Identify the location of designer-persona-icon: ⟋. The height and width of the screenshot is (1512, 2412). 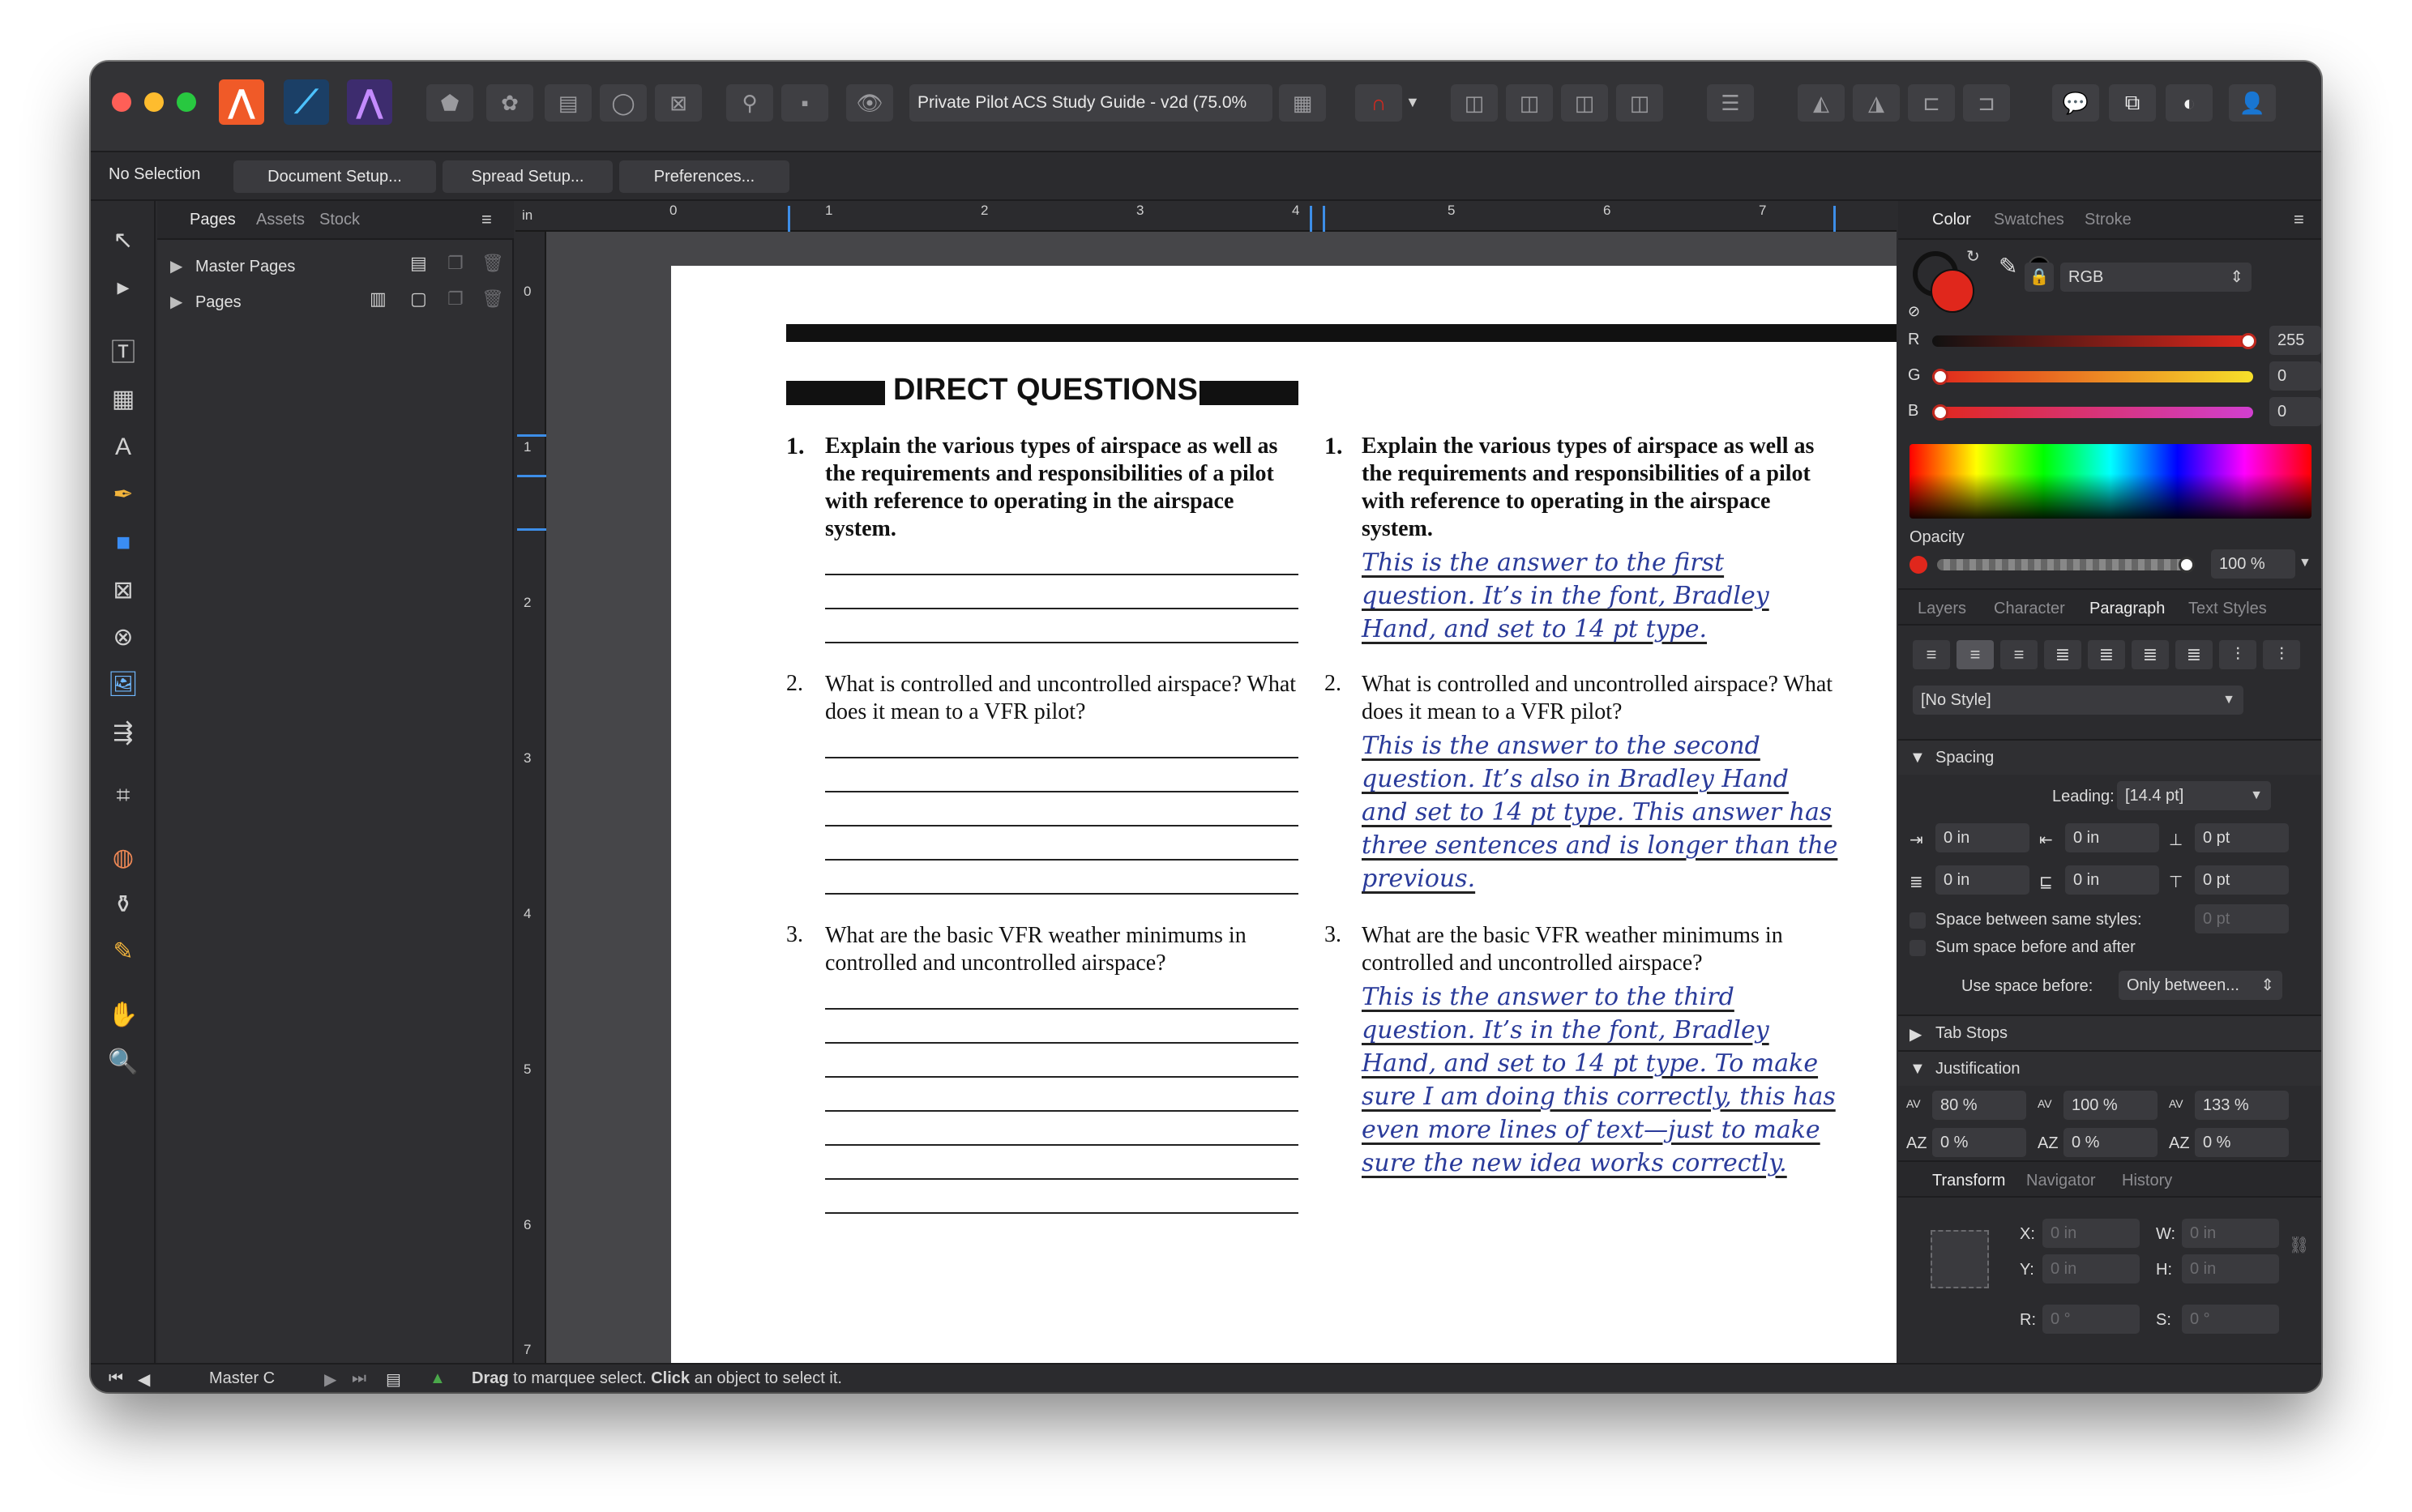
(306, 102).